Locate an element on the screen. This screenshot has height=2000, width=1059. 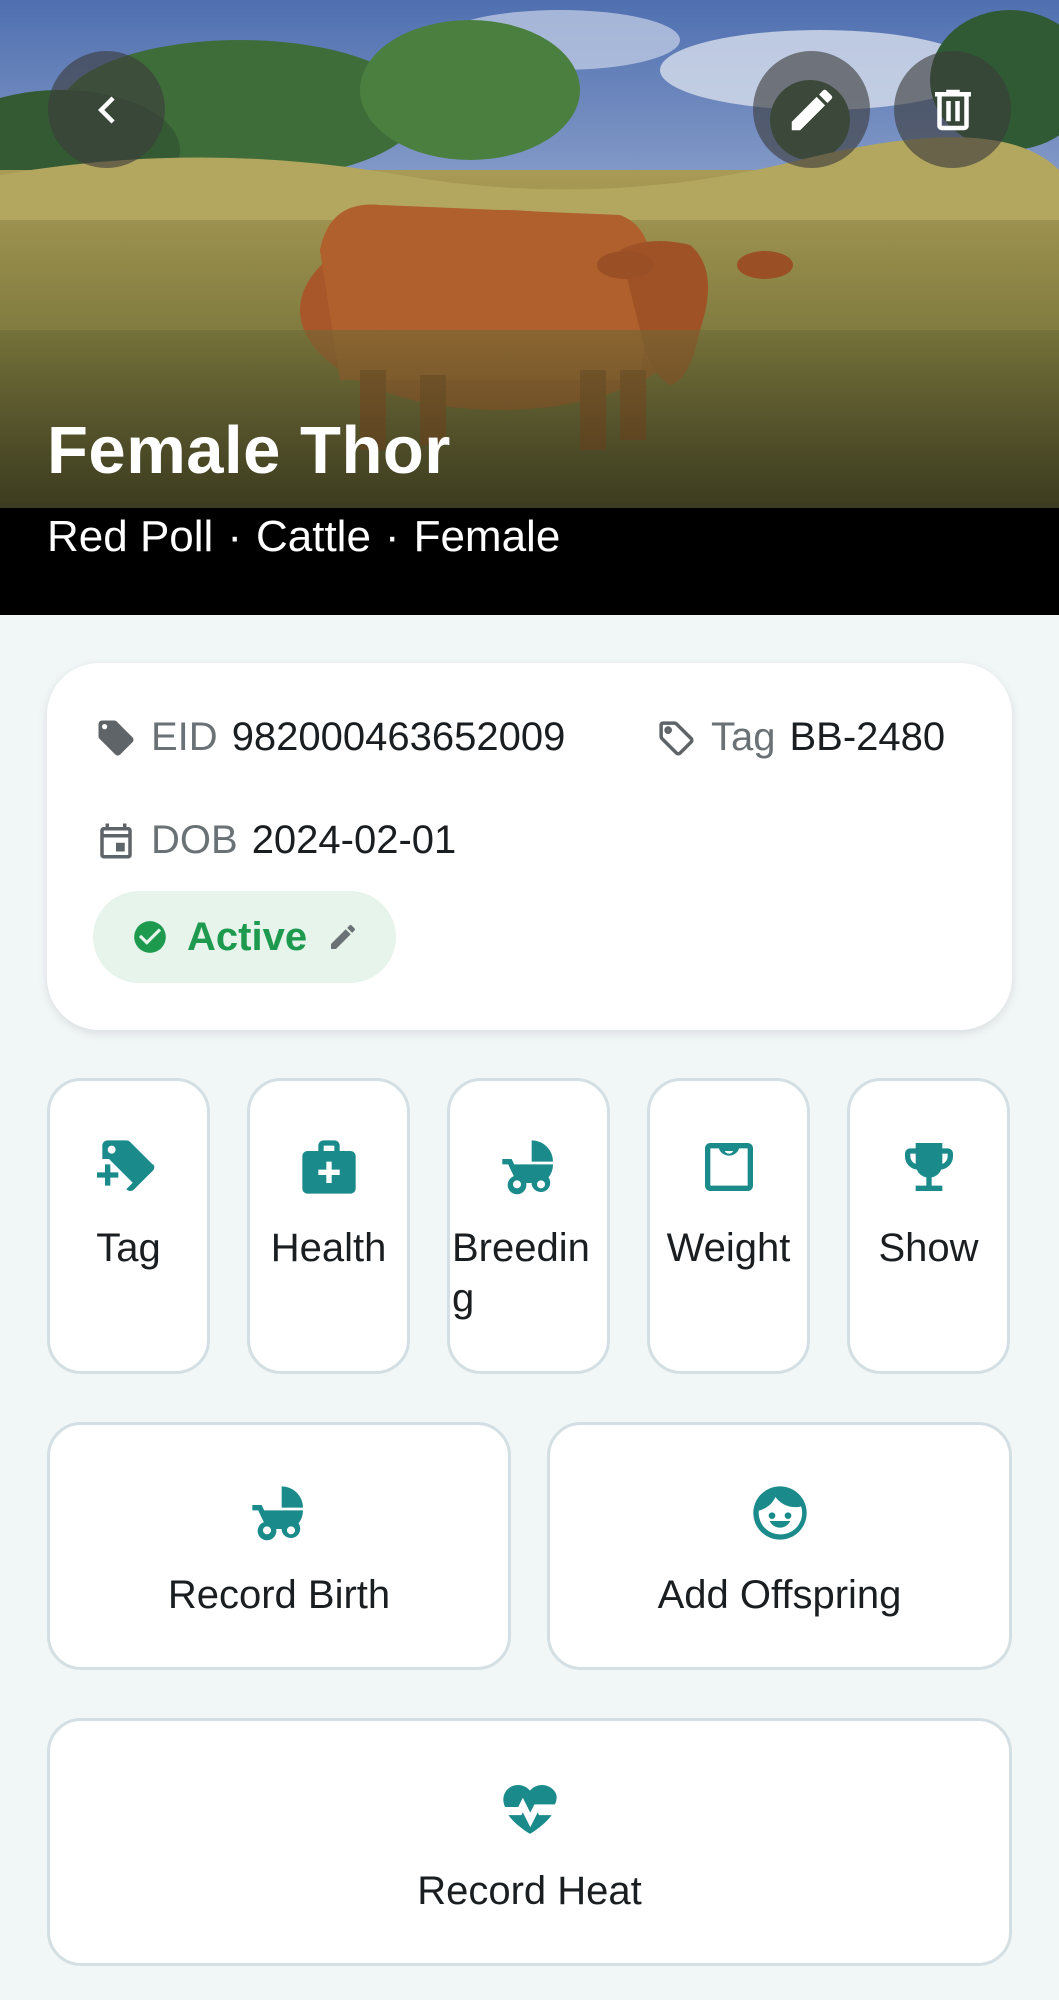
check-circle-icon is located at coordinates (150, 937).